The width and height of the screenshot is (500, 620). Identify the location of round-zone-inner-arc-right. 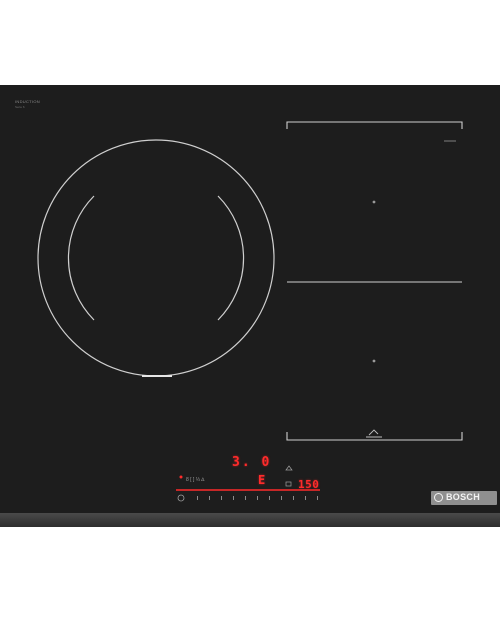
(231, 258).